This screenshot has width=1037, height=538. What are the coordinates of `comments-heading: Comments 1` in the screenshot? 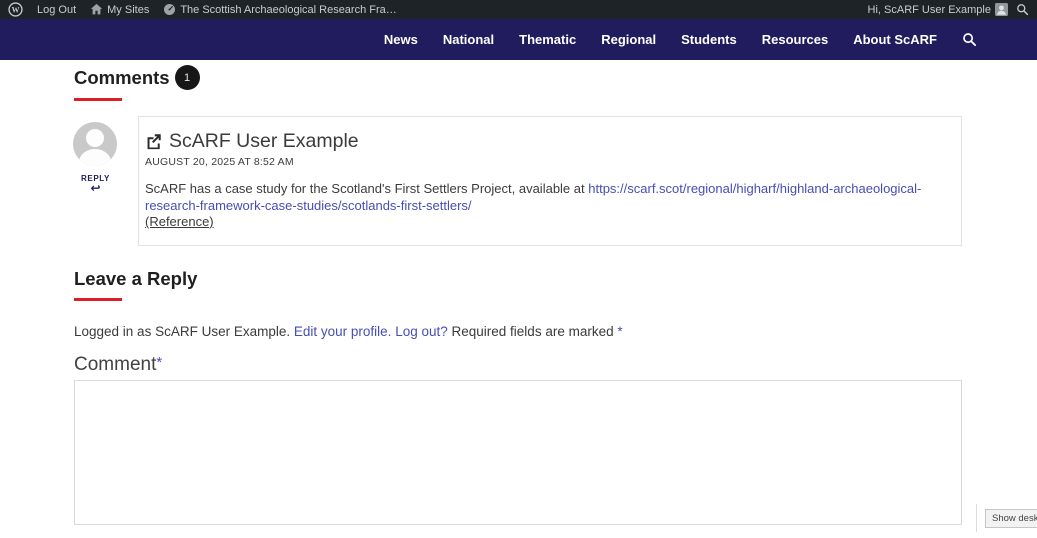 It's located at (137, 77).